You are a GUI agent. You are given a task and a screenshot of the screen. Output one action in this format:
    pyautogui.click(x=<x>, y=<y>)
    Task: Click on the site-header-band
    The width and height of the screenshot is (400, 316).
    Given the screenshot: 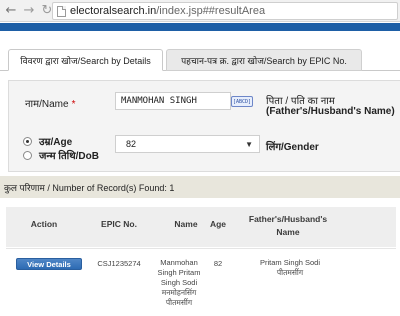 What is the action you would take?
    pyautogui.click(x=200, y=27)
    